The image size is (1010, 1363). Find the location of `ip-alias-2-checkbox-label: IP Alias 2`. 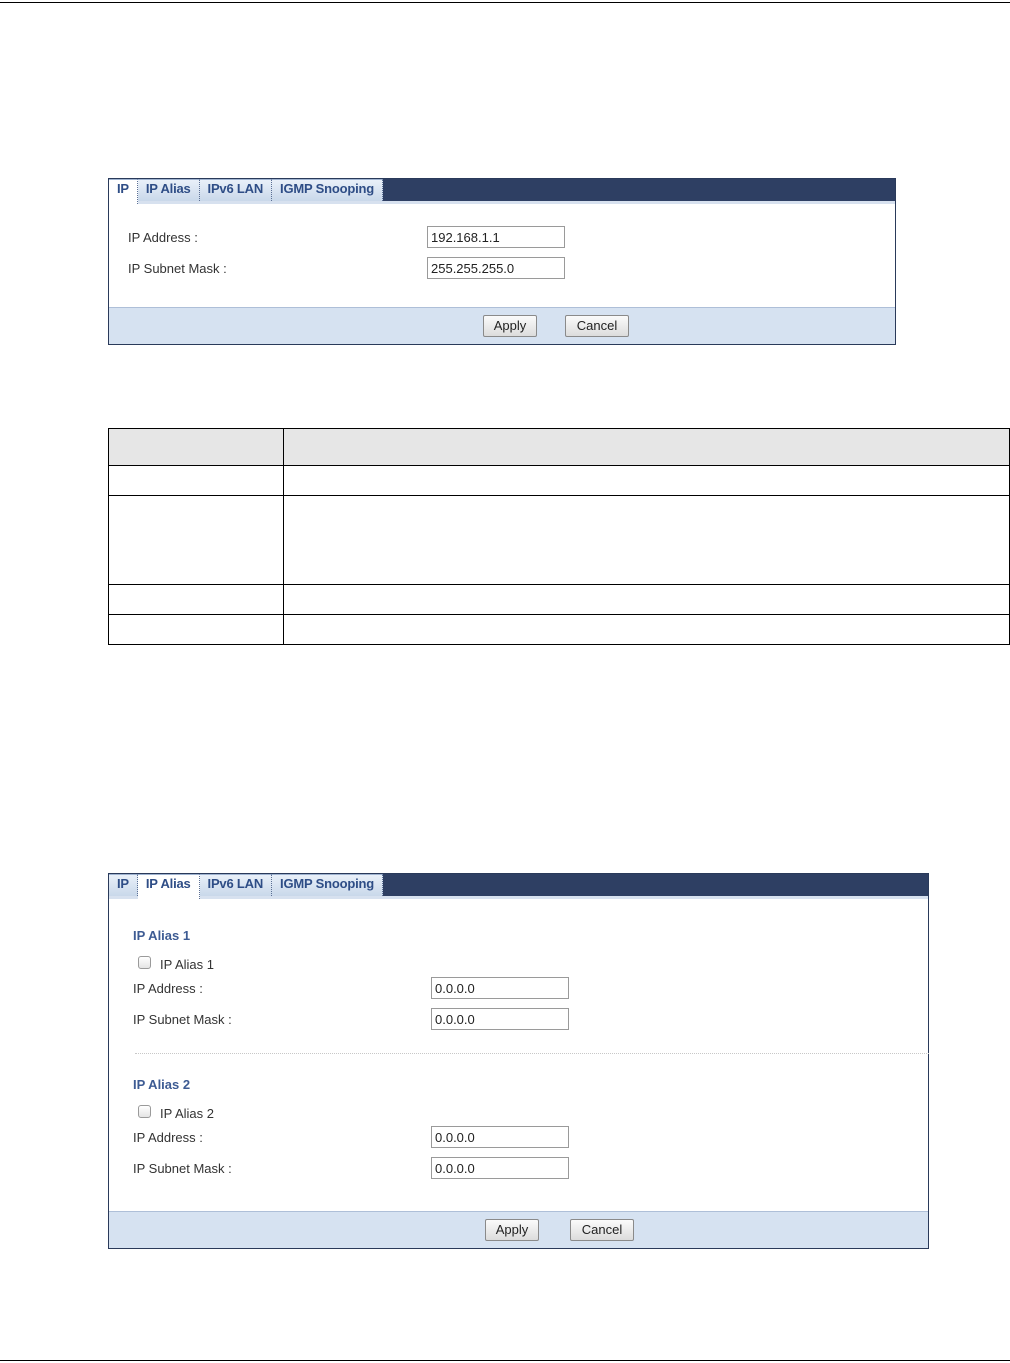

ip-alias-2-checkbox-label: IP Alias 2 is located at coordinates (187, 1113).